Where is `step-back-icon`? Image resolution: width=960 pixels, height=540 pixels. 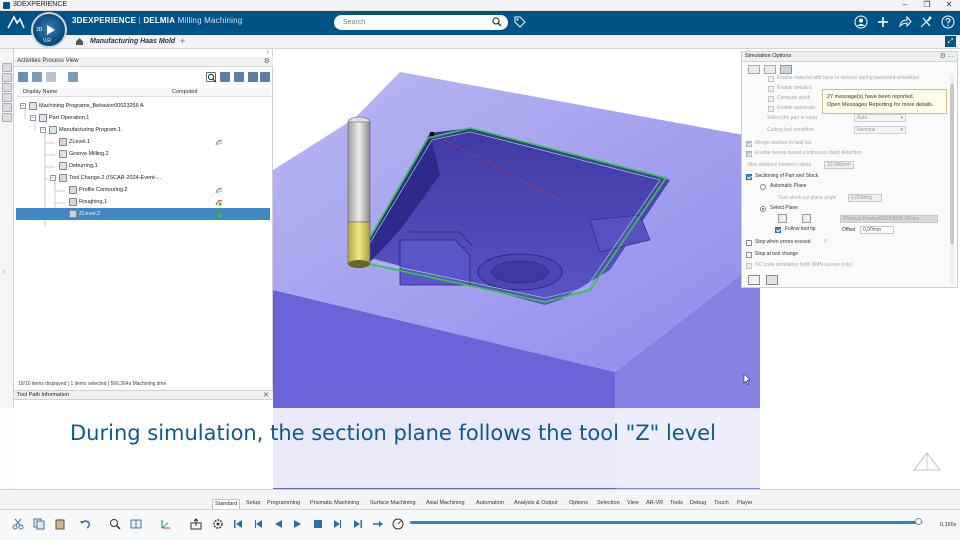 step-back-icon is located at coordinates (258, 524).